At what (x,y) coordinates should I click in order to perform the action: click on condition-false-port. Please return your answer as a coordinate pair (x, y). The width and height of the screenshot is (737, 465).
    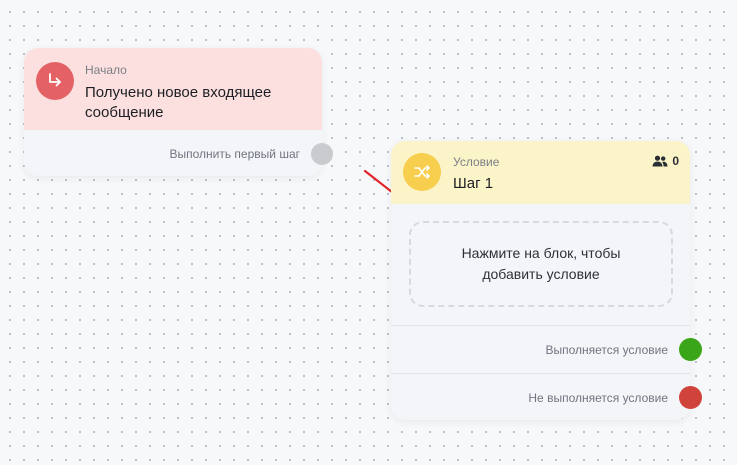
    Looking at the image, I should click on (690, 397).